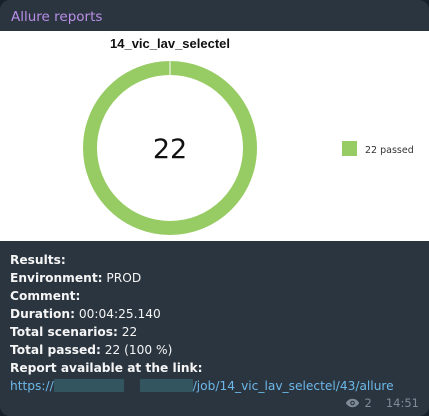 The width and height of the screenshot is (429, 416). I want to click on comment-line: Comment:, so click(45, 296).